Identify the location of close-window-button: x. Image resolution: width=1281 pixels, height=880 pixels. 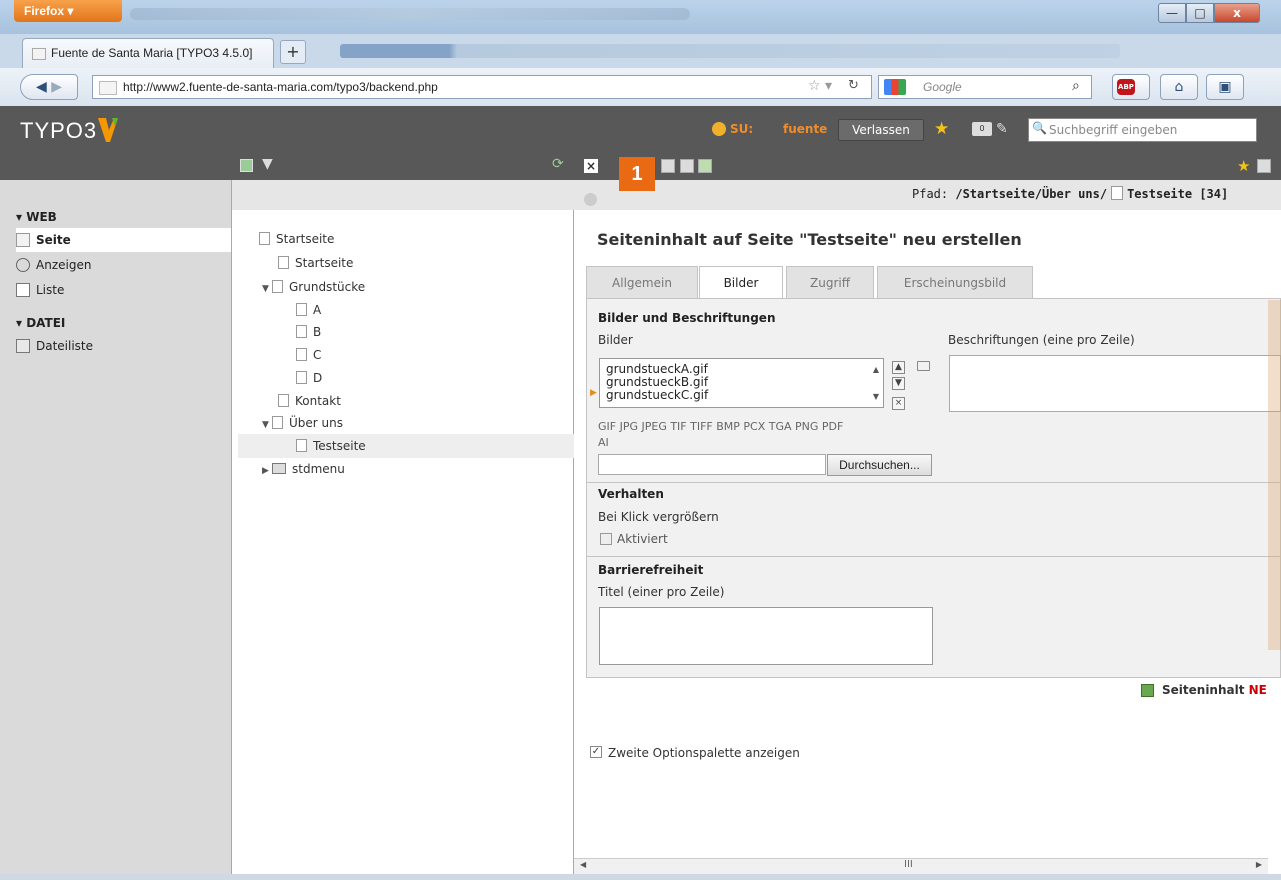
(1237, 13).